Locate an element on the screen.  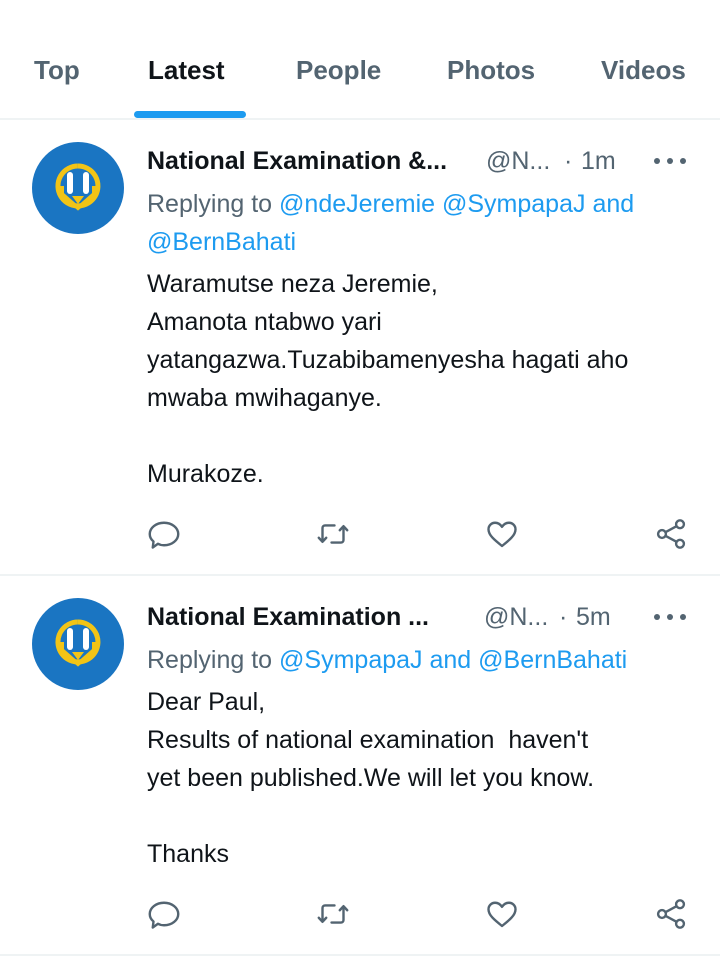
tab-videos: Videos is located at coordinates (643, 70).